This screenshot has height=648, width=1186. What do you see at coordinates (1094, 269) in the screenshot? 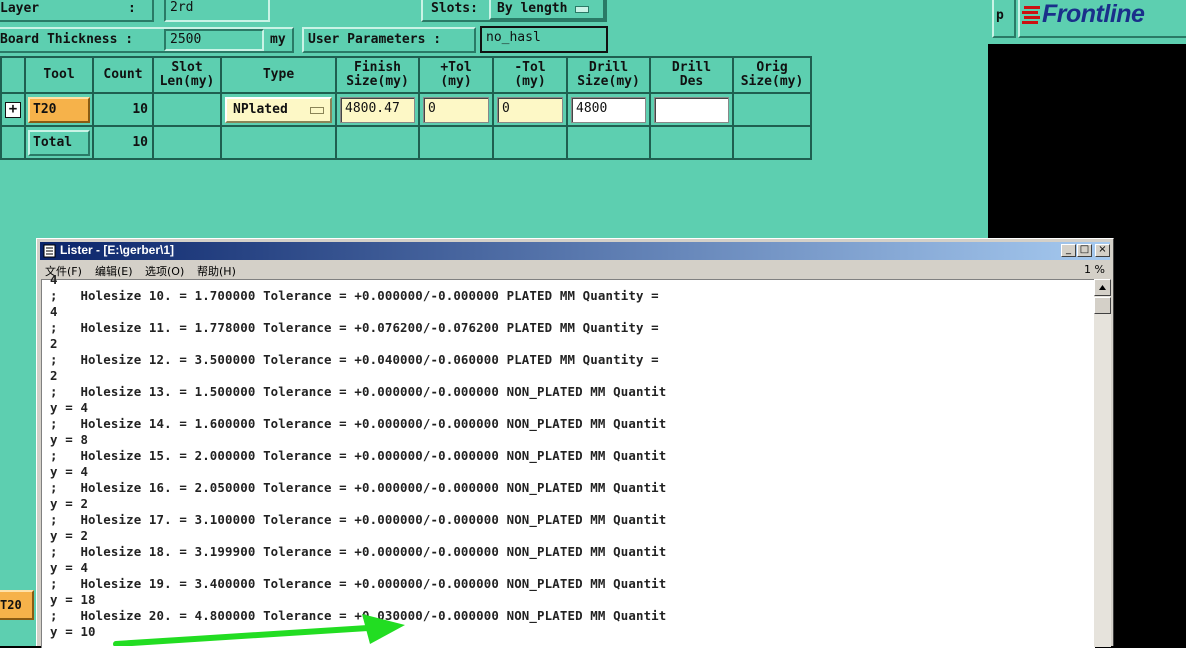
I see `zoom-indicator: 1 %` at bounding box center [1094, 269].